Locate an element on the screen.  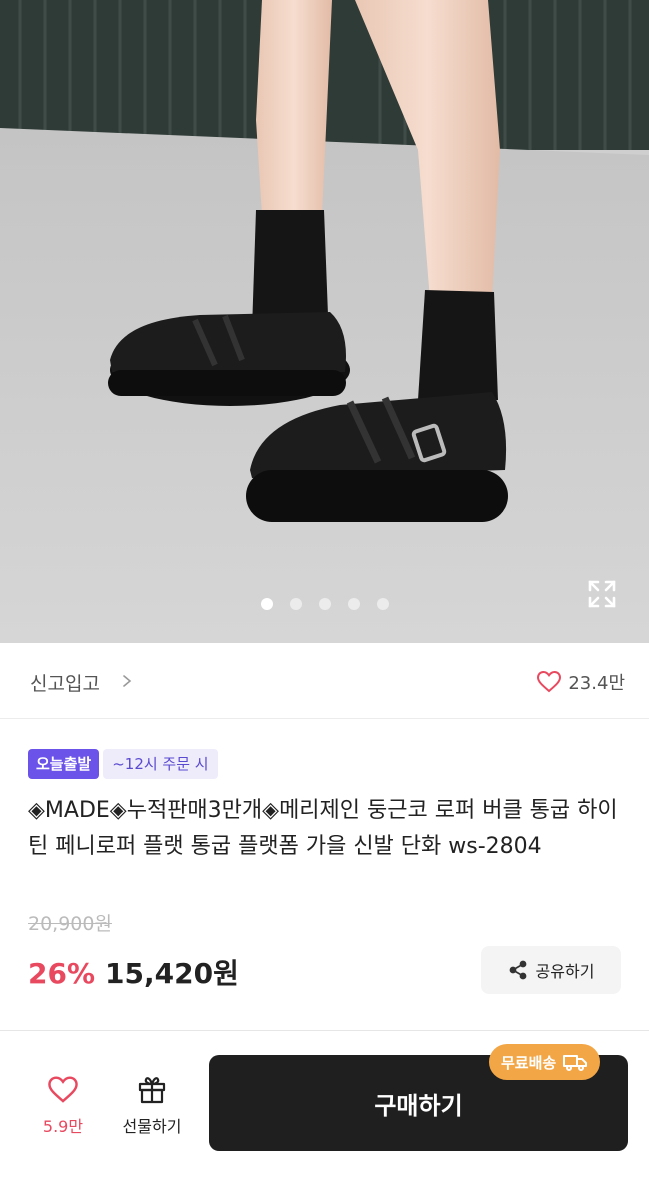
share-icon is located at coordinates (517, 970).